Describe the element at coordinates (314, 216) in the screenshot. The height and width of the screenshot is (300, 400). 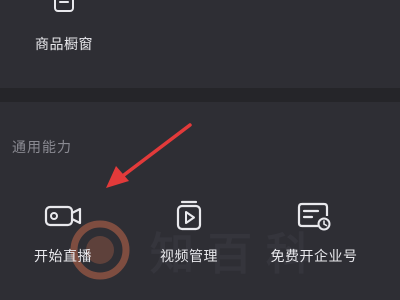
I see `enterprise-account-icon` at that location.